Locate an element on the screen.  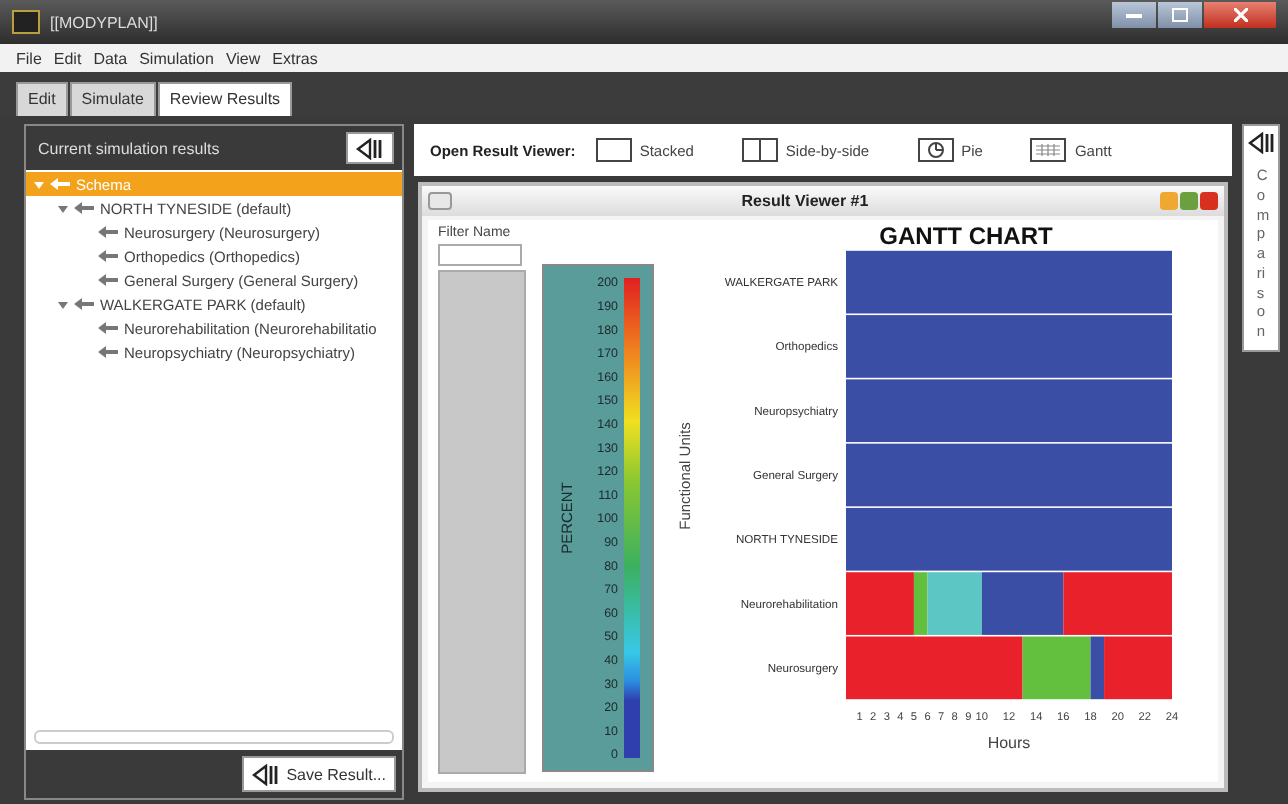
window-menu-button is located at coordinates (440, 201).